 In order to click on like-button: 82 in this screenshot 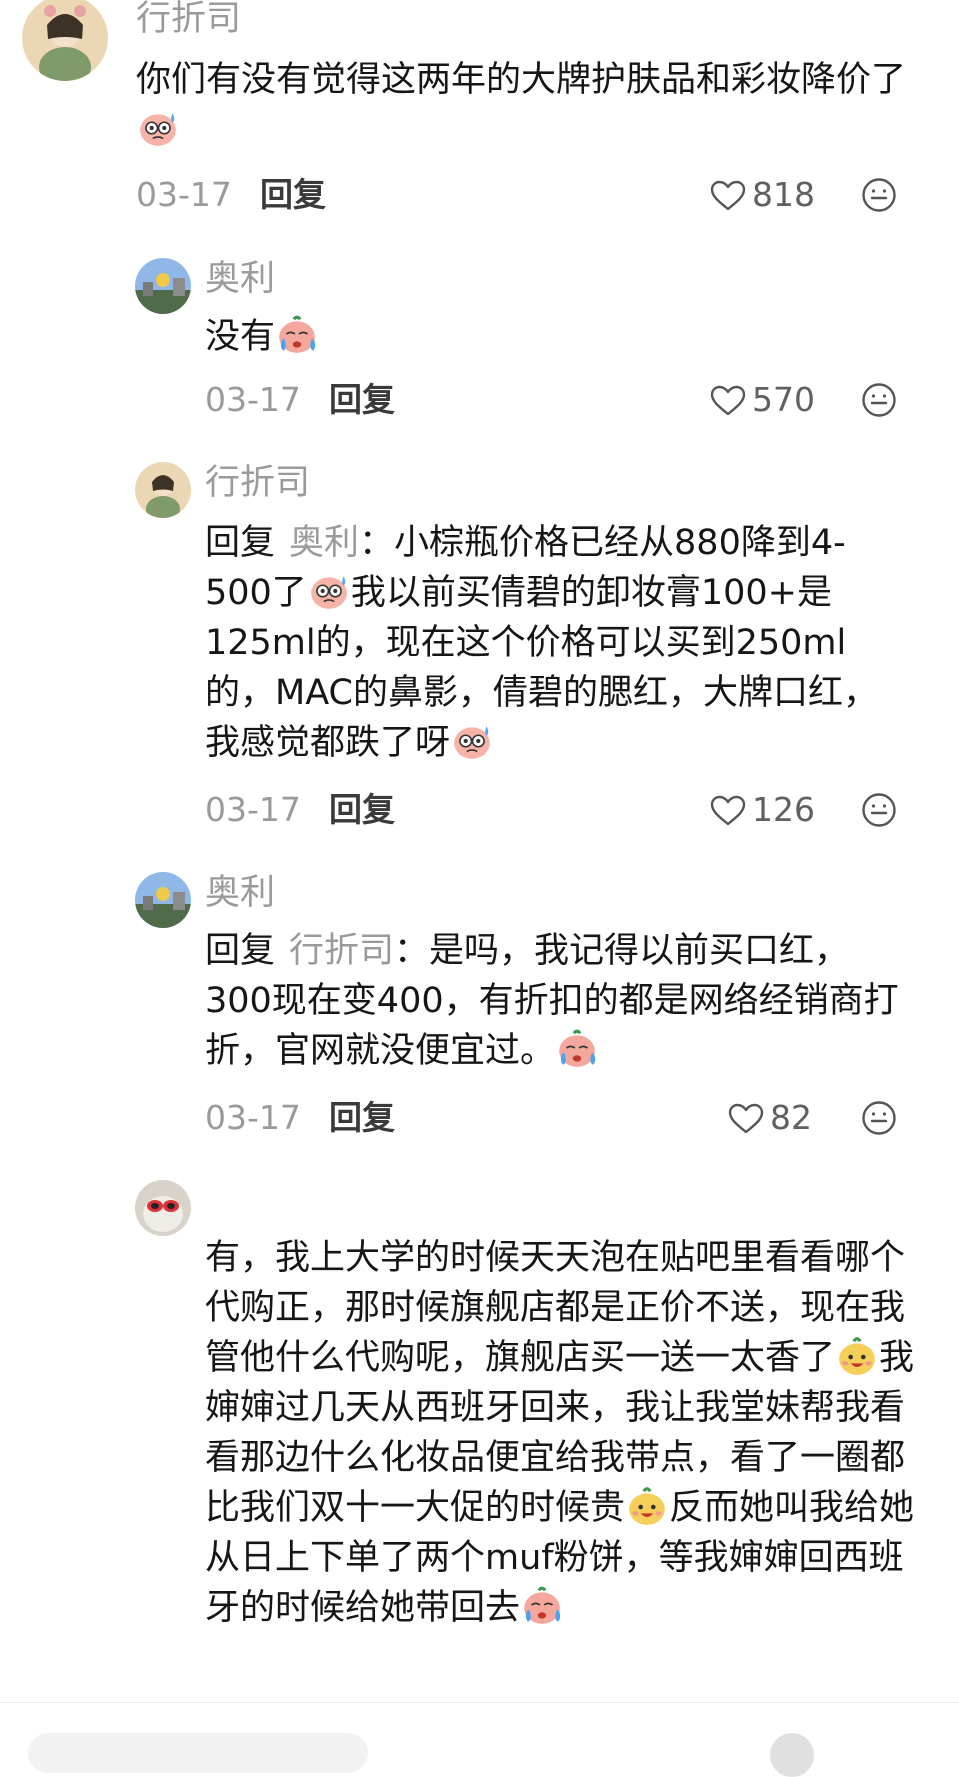, I will do `click(770, 1118)`.